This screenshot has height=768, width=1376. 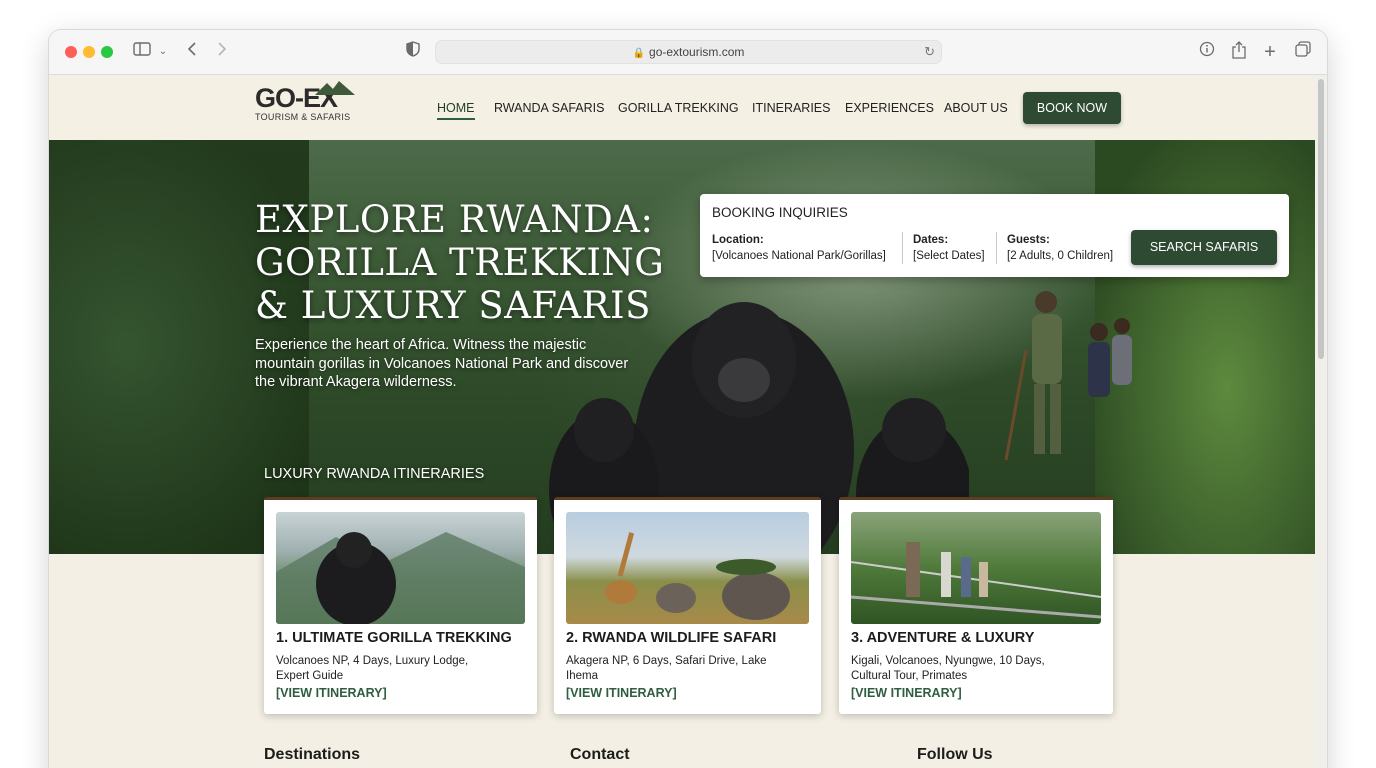 What do you see at coordinates (456, 110) in the screenshot?
I see `nav-home: HOME` at bounding box center [456, 110].